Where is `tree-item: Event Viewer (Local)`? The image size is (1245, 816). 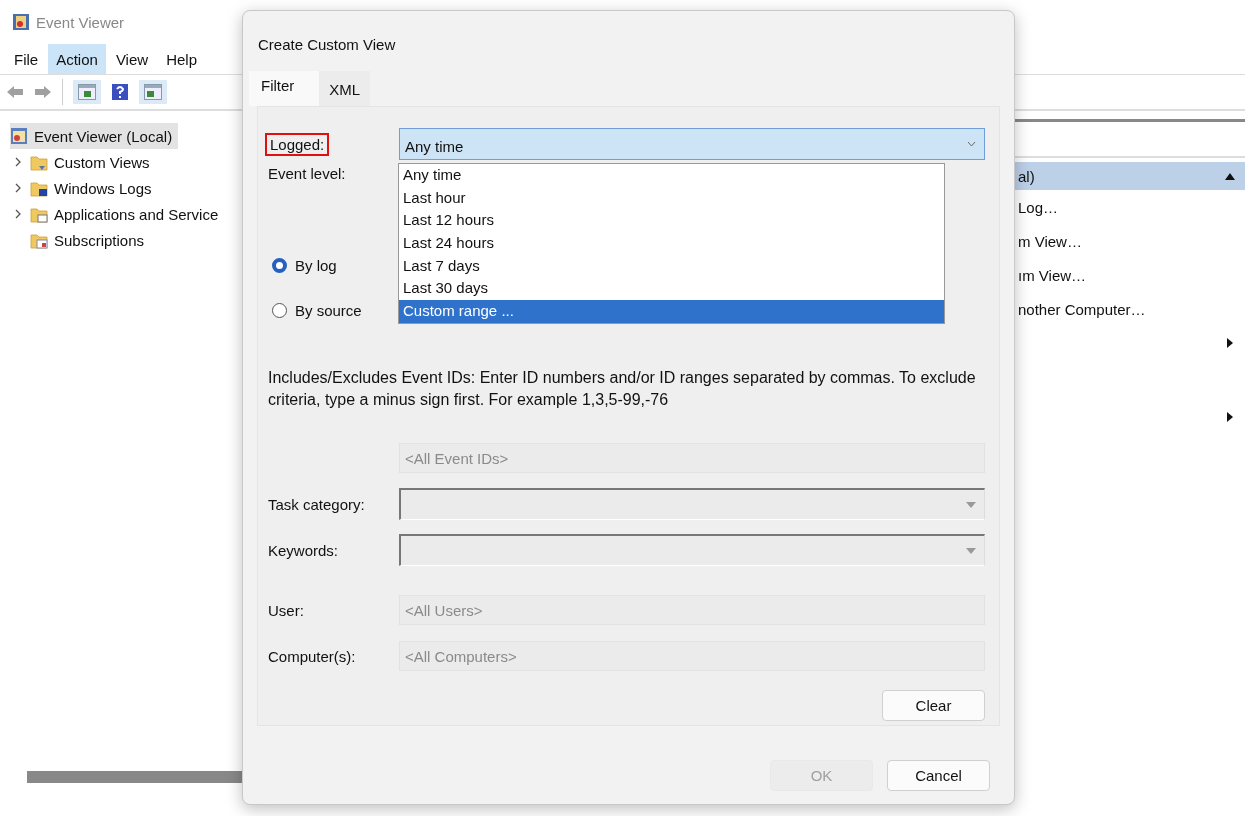 tree-item: Event Viewer (Local) is located at coordinates (94, 136).